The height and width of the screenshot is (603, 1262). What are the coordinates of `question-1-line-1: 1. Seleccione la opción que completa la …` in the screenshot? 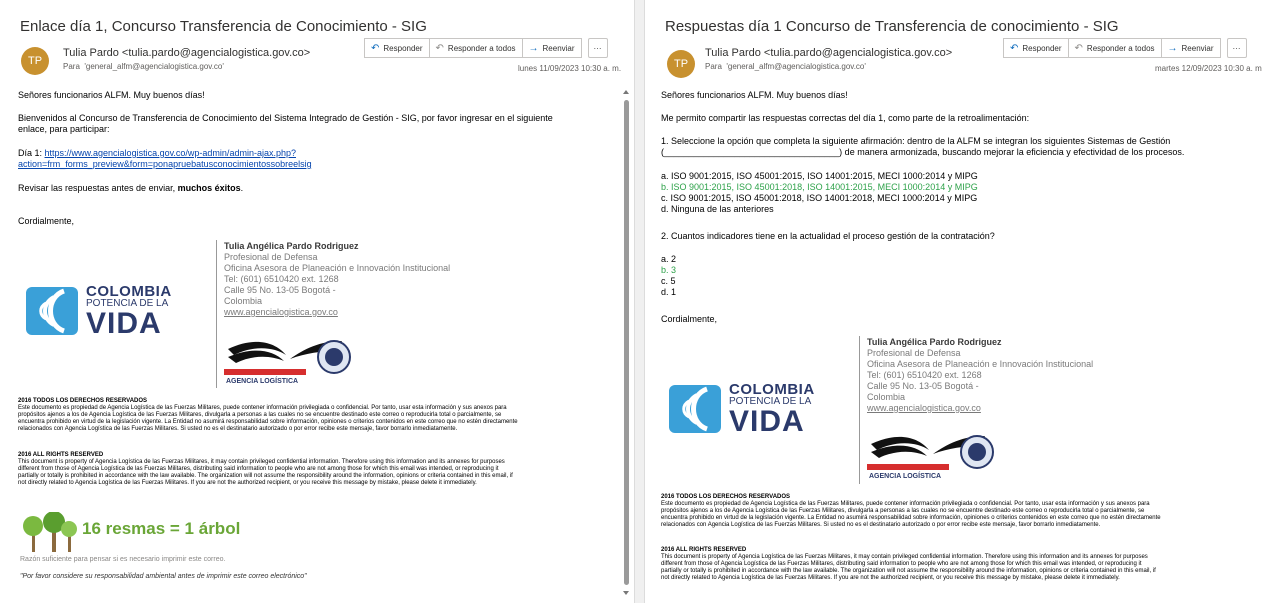 It's located at (916, 141).